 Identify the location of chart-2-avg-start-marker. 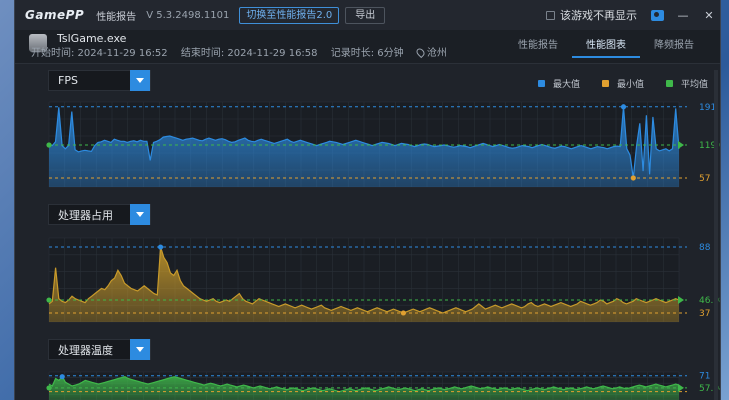
(49, 388).